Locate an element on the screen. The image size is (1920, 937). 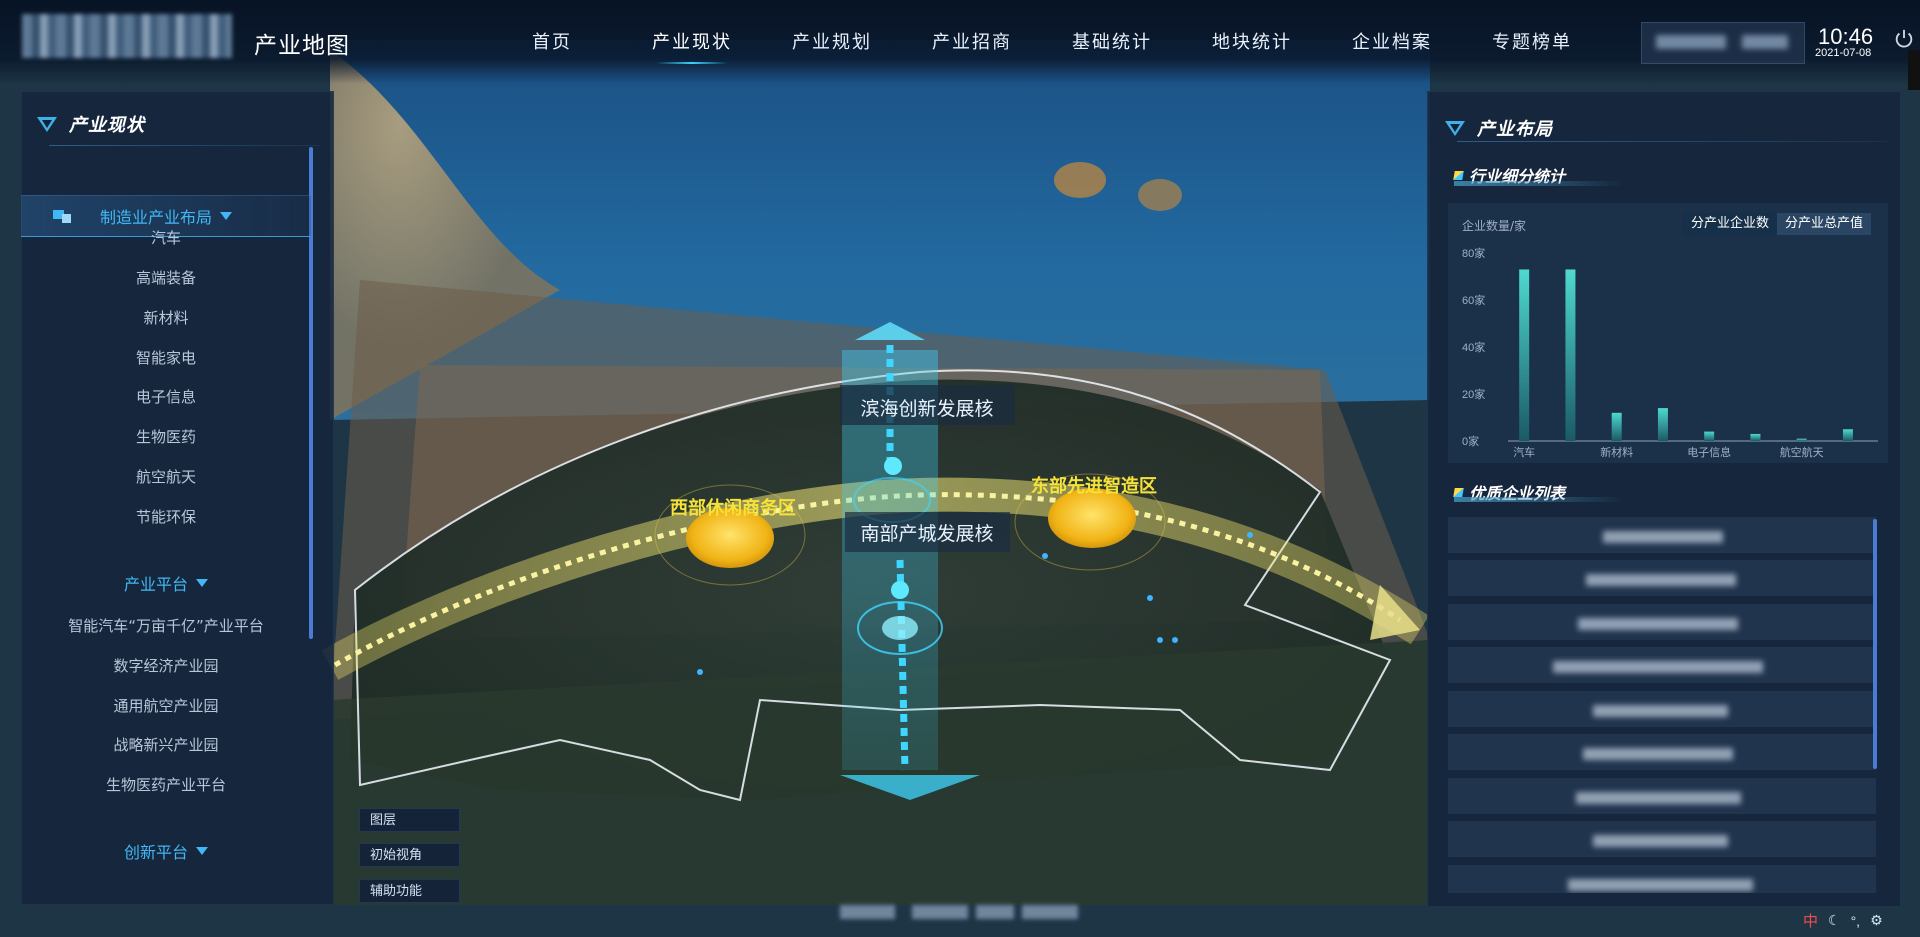
item-biomedicine: 生物医药 is located at coordinates (166, 436).